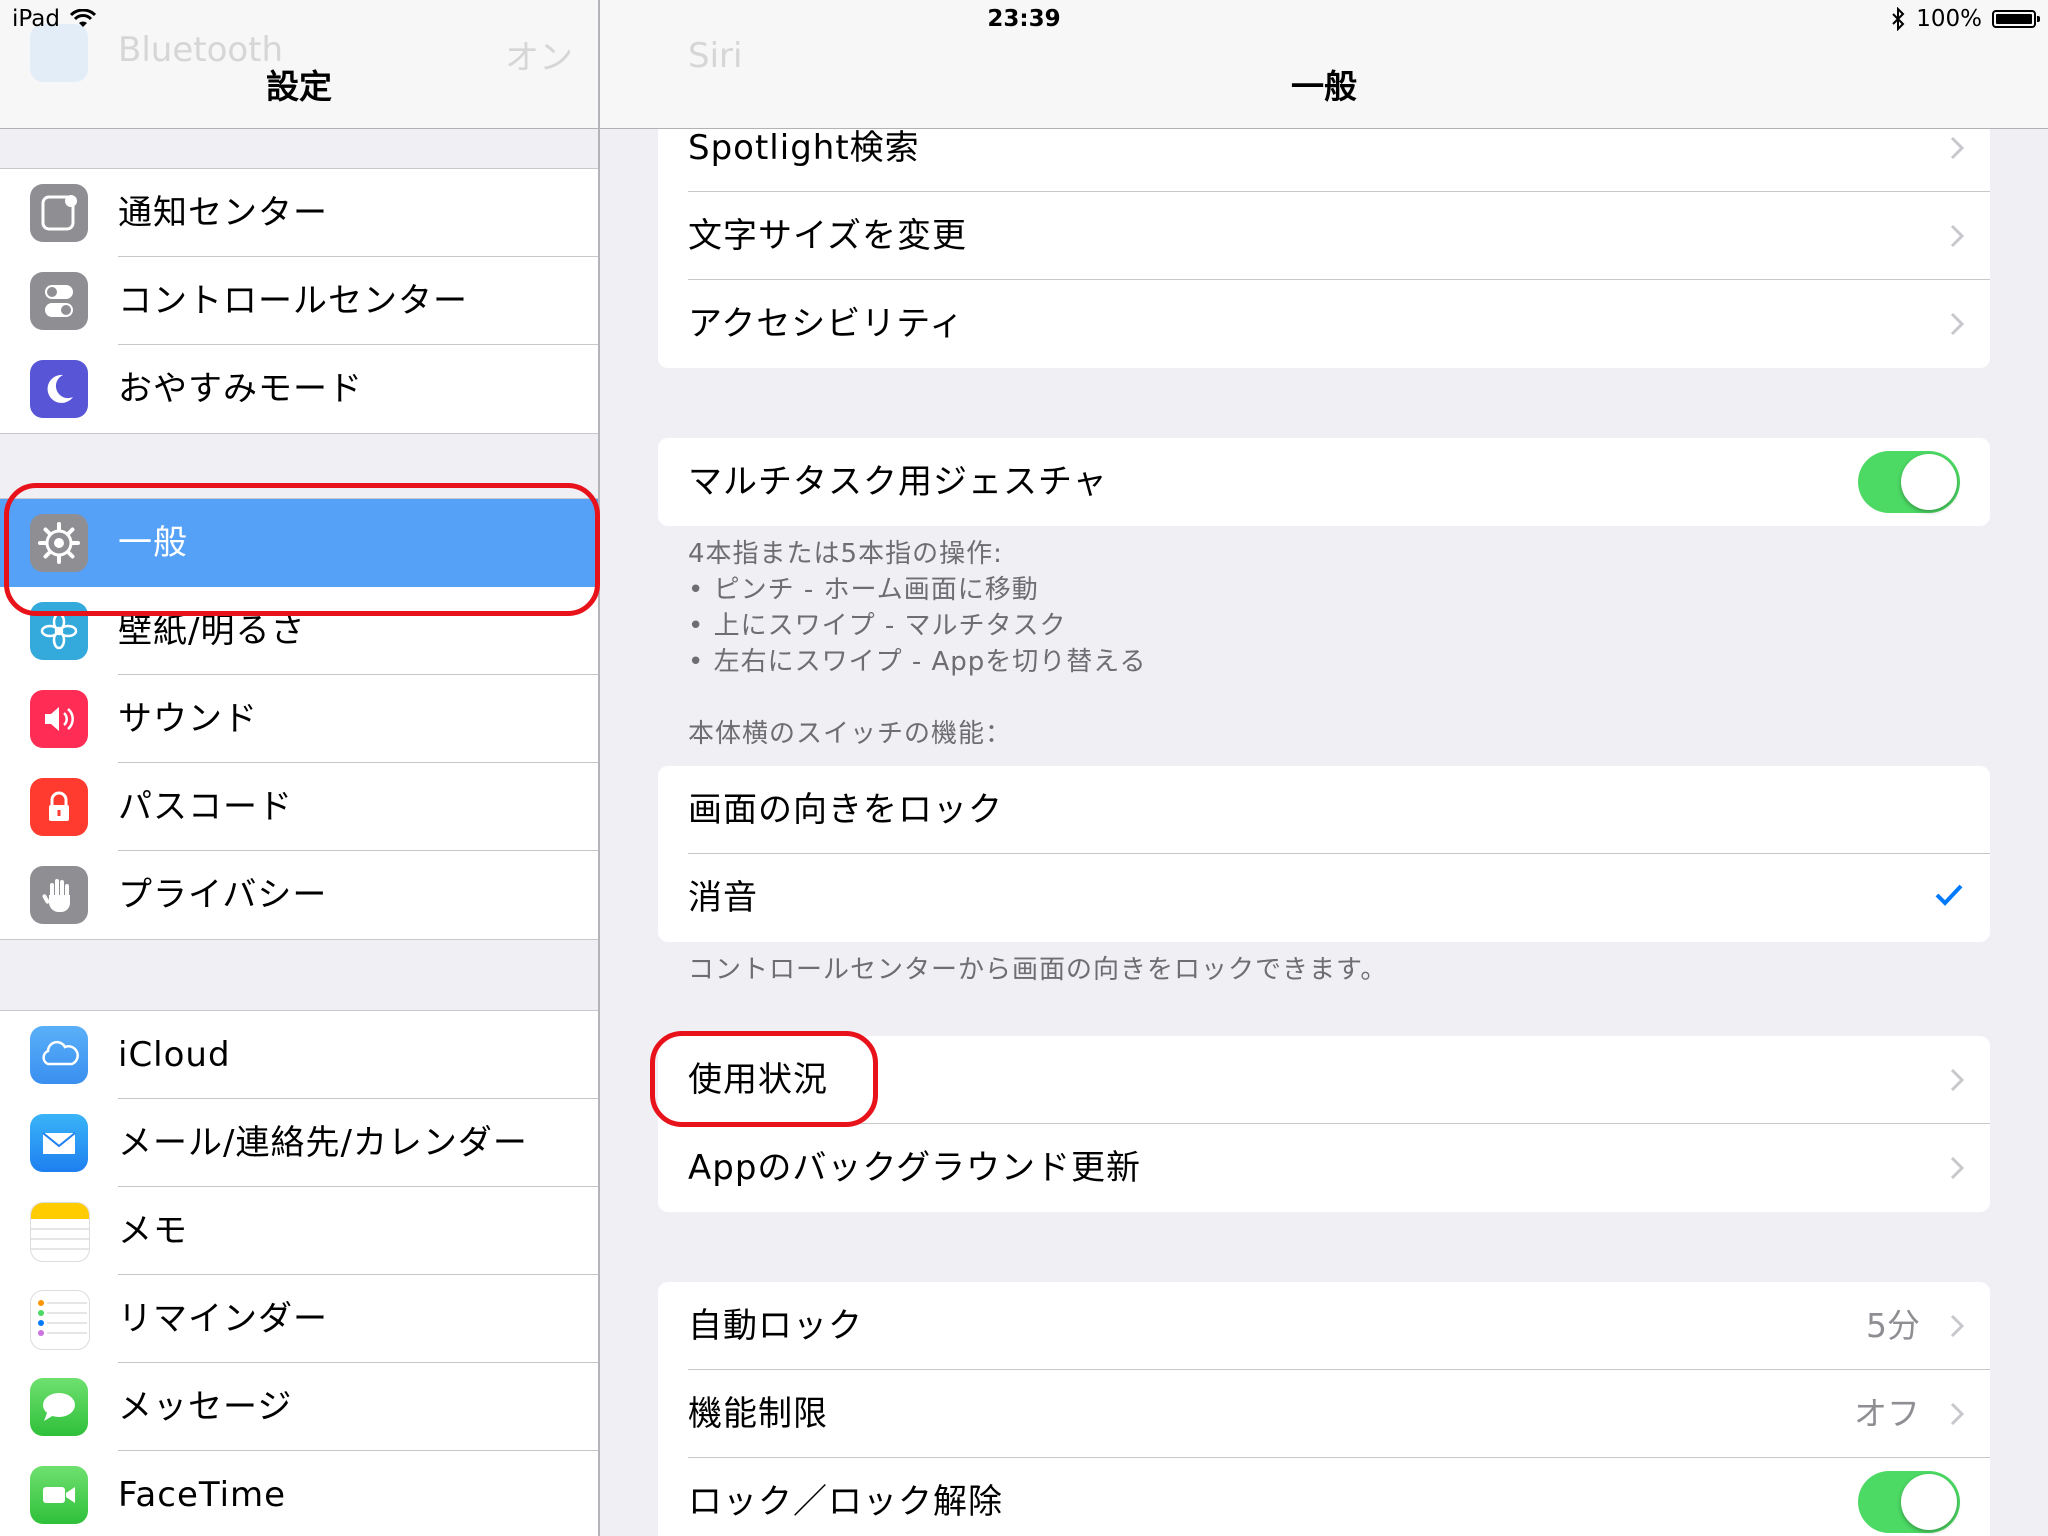 The height and width of the screenshot is (1536, 2048). What do you see at coordinates (59, 213) in the screenshot?
I see `notification-center-icon` at bounding box center [59, 213].